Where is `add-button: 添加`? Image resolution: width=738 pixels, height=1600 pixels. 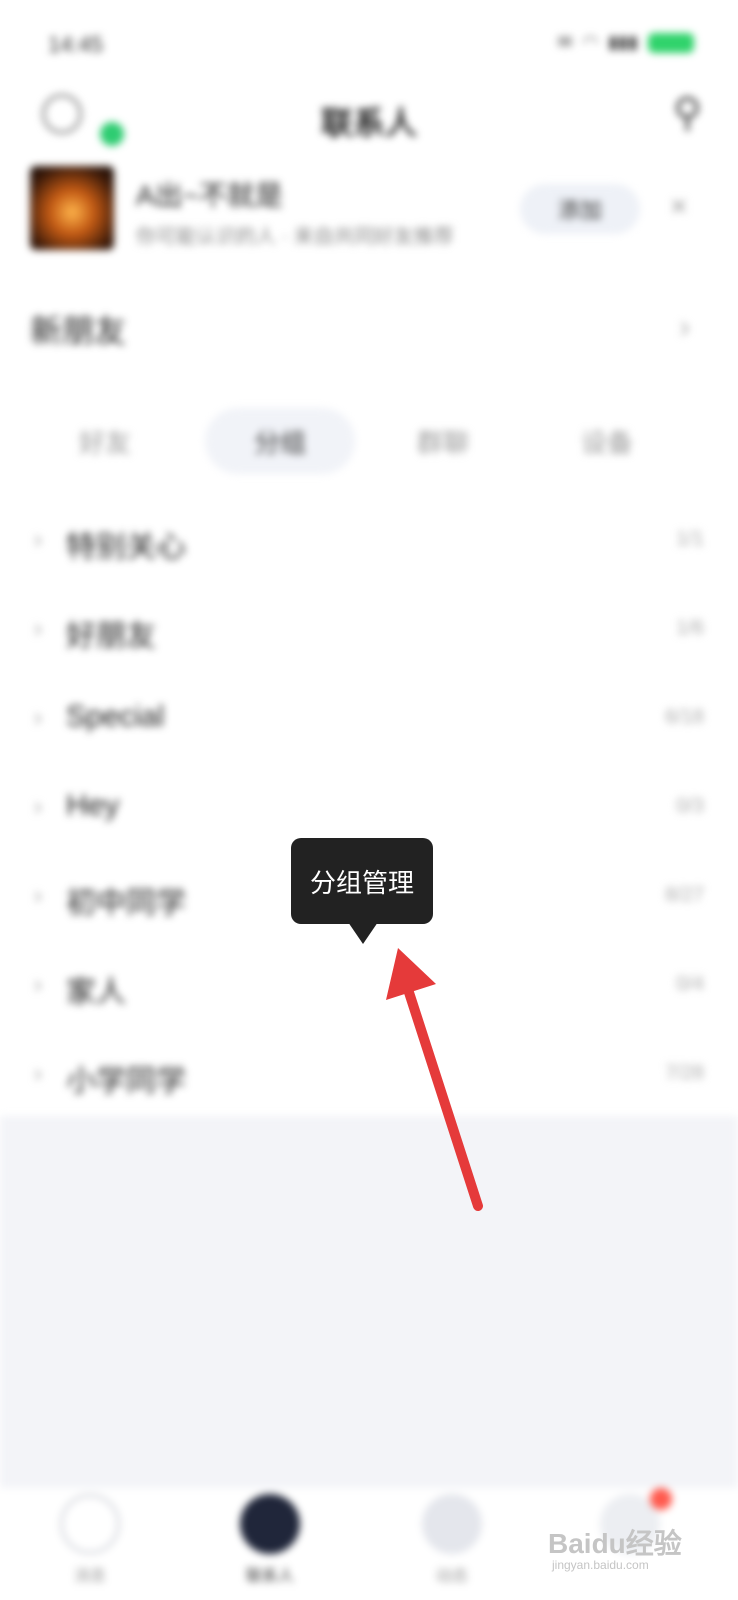 add-button: 添加 is located at coordinates (580, 209).